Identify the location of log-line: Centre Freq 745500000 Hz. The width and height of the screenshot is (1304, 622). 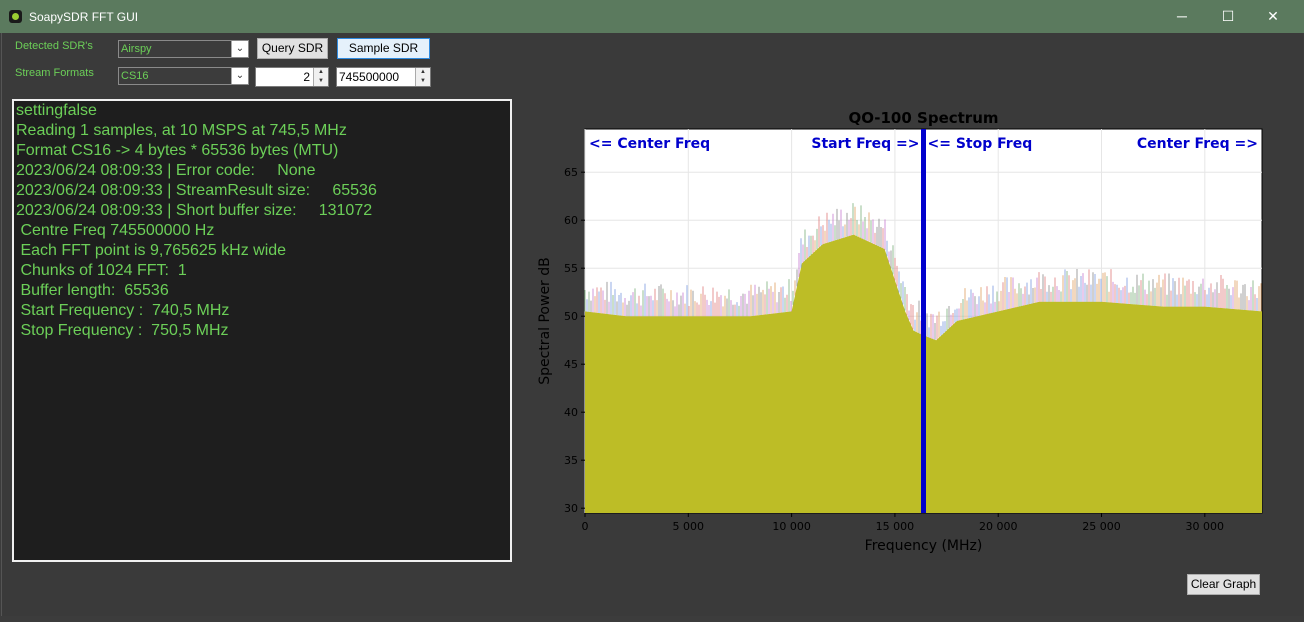
(115, 230).